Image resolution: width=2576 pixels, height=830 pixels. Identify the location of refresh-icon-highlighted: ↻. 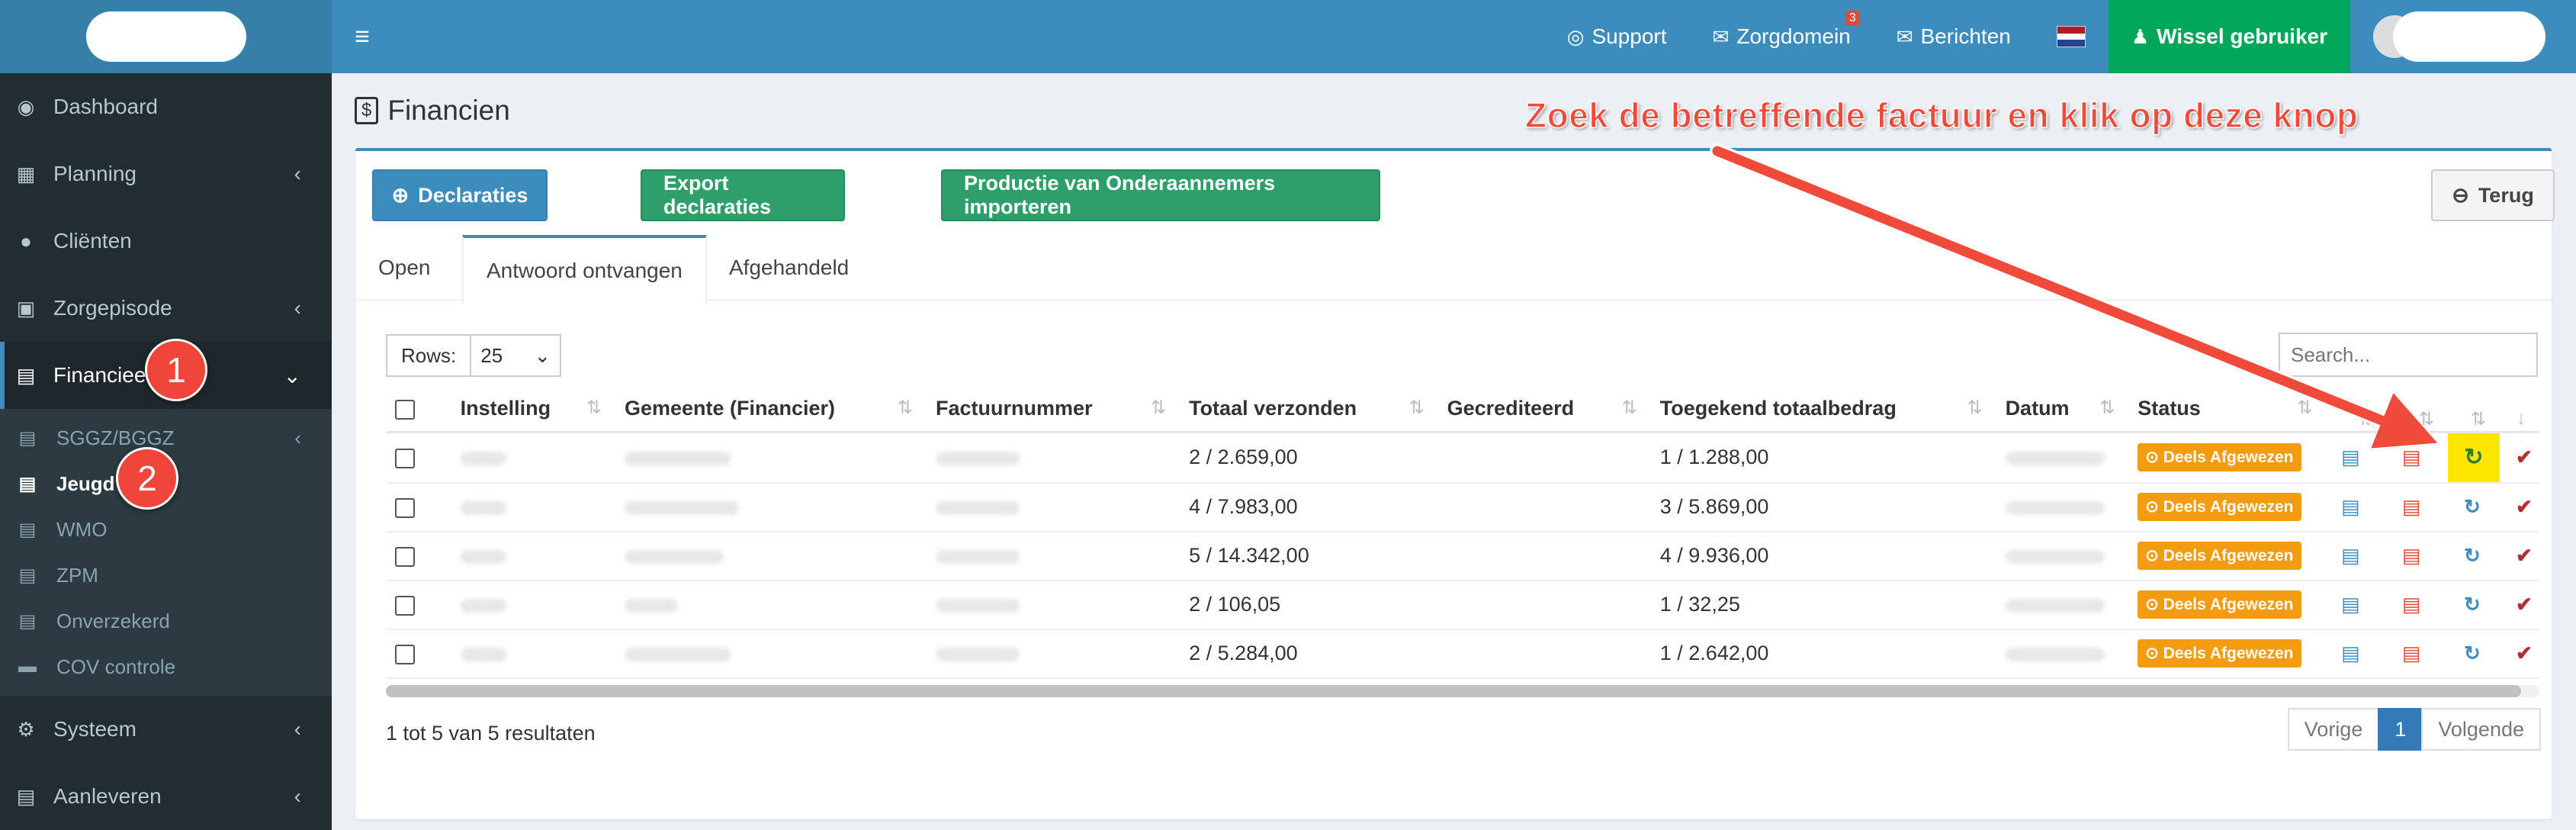
(2473, 457).